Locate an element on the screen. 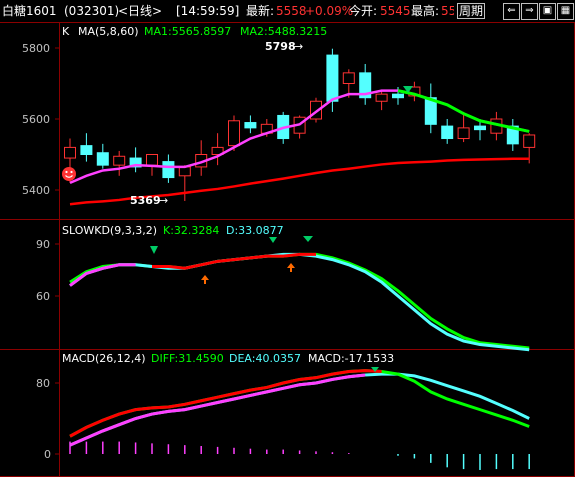 This screenshot has height=477, width=575. kd-k-label: K:32.3284 is located at coordinates (191, 230).